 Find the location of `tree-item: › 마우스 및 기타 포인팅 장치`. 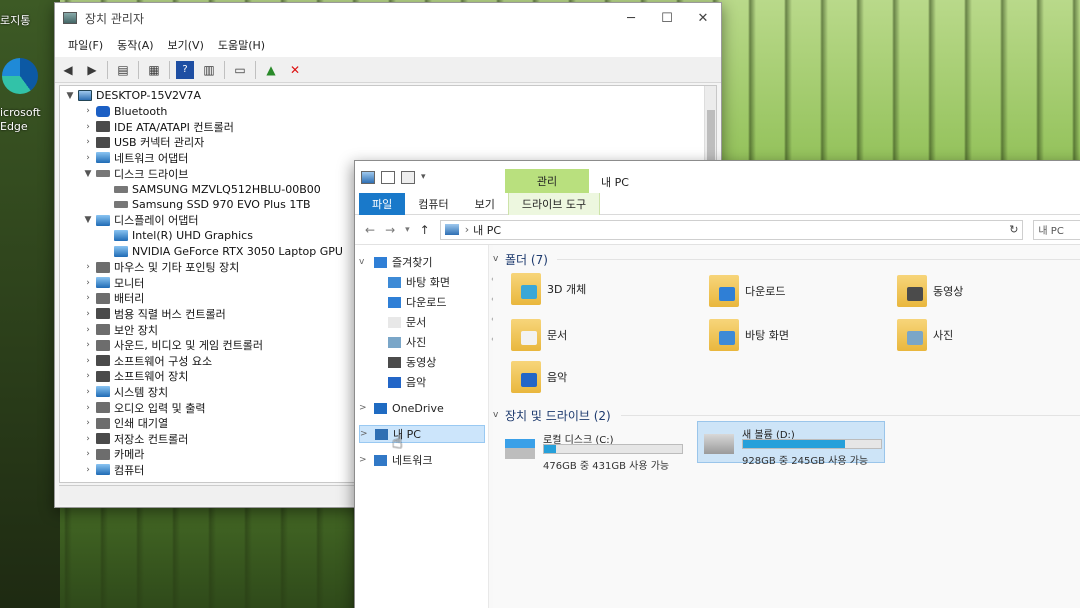

tree-item: › 마우스 및 기타 포인팅 장치 is located at coordinates (160, 267).